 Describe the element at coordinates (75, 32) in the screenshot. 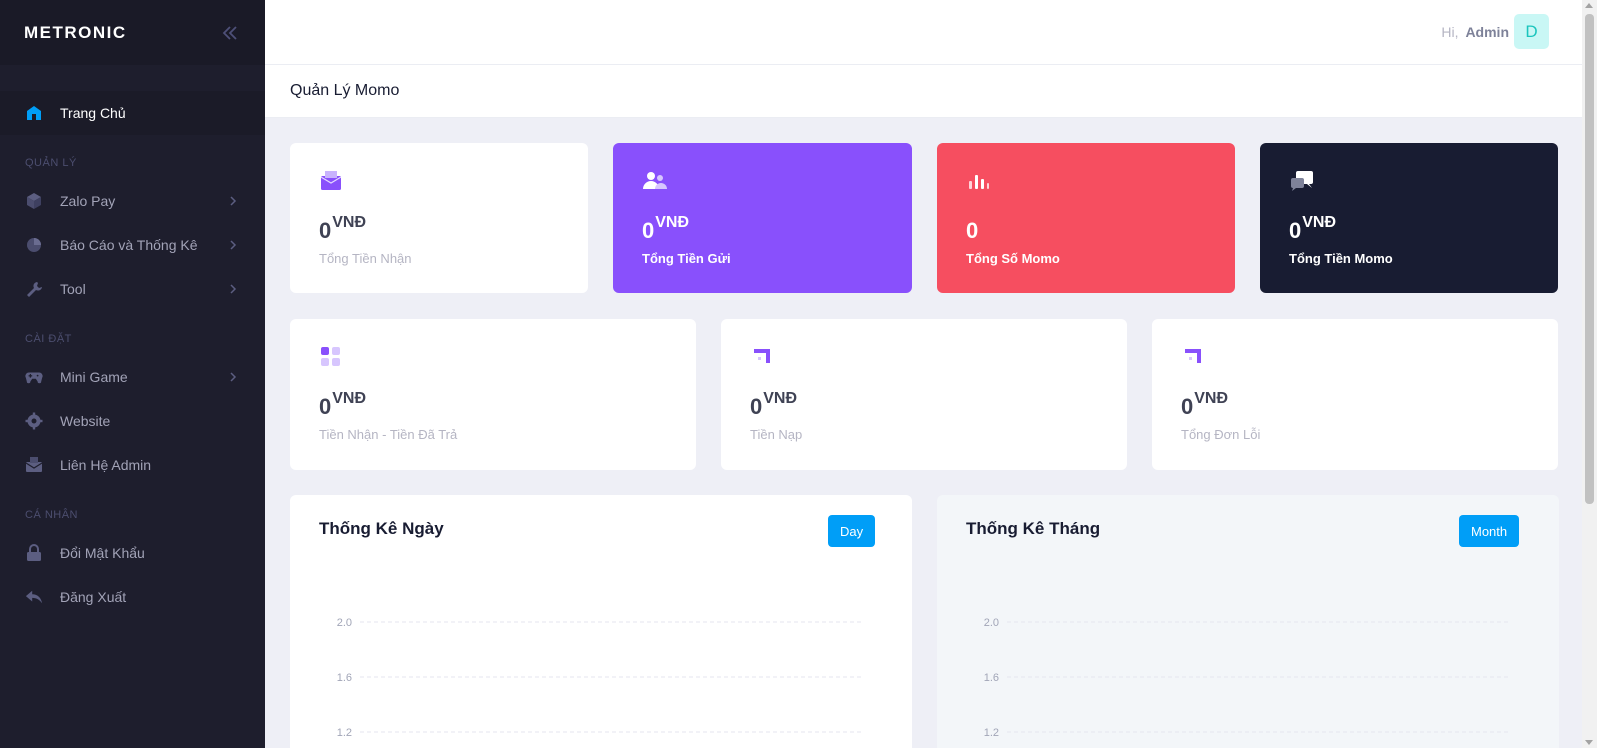

I see `brand-logo: METRONIC` at that location.